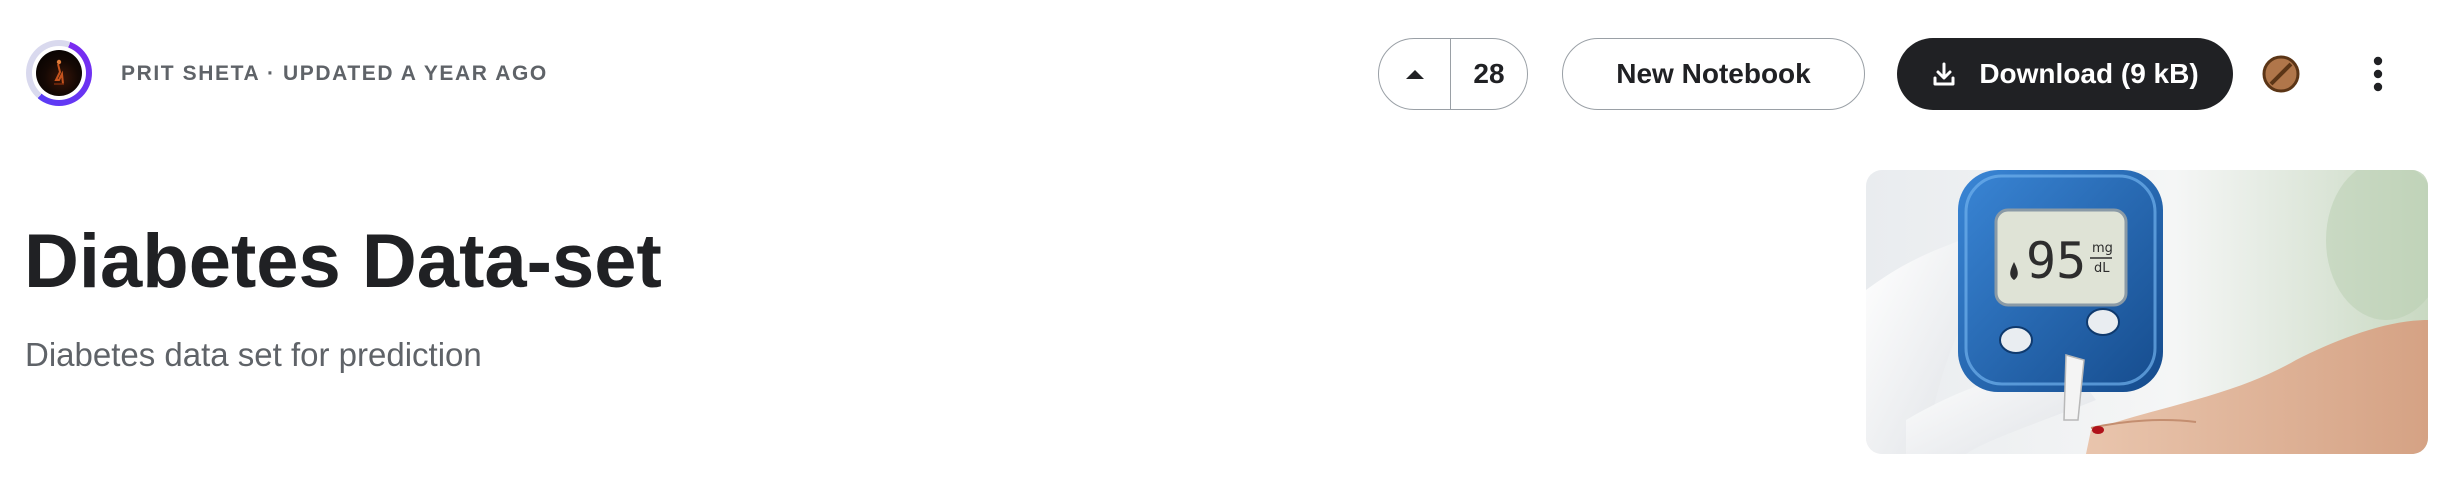  What do you see at coordinates (415, 73) in the screenshot?
I see `updated-time: UPDATED A YEAR AGO` at bounding box center [415, 73].